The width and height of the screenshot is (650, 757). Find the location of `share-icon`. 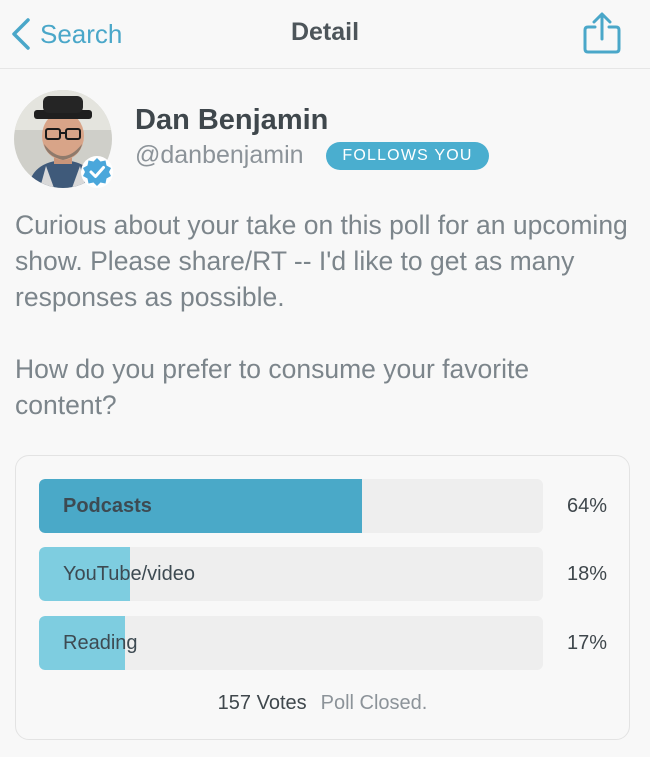

share-icon is located at coordinates (602, 33).